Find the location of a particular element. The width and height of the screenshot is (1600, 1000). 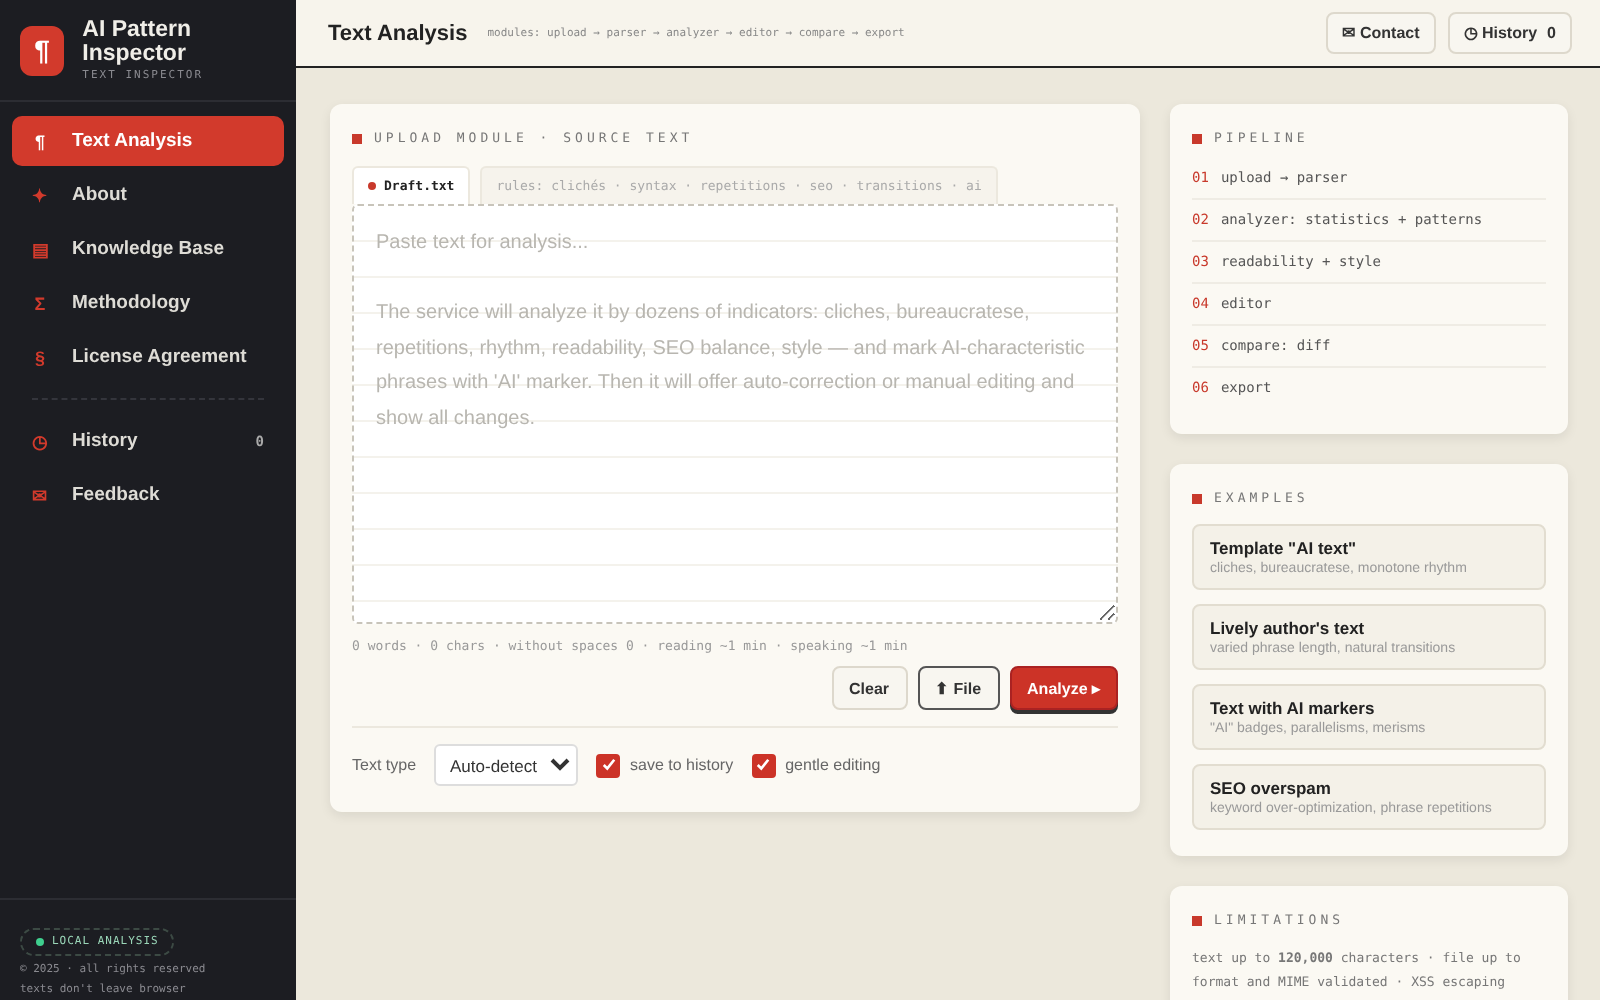

sidebar-item: ✉ Feedback is located at coordinates (148, 495).